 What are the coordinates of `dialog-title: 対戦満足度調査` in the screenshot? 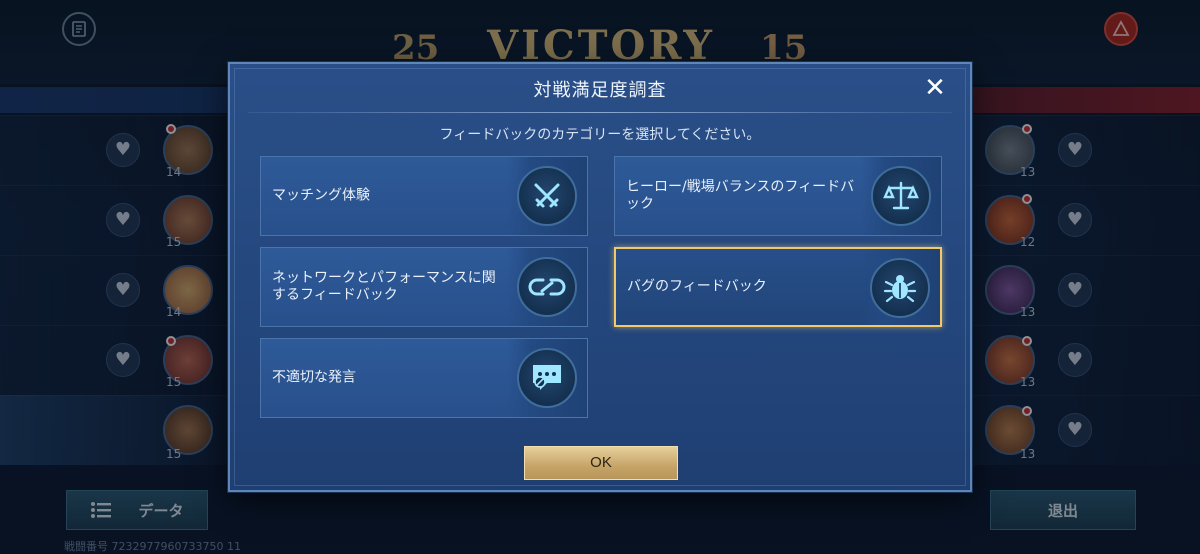 It's located at (600, 90).